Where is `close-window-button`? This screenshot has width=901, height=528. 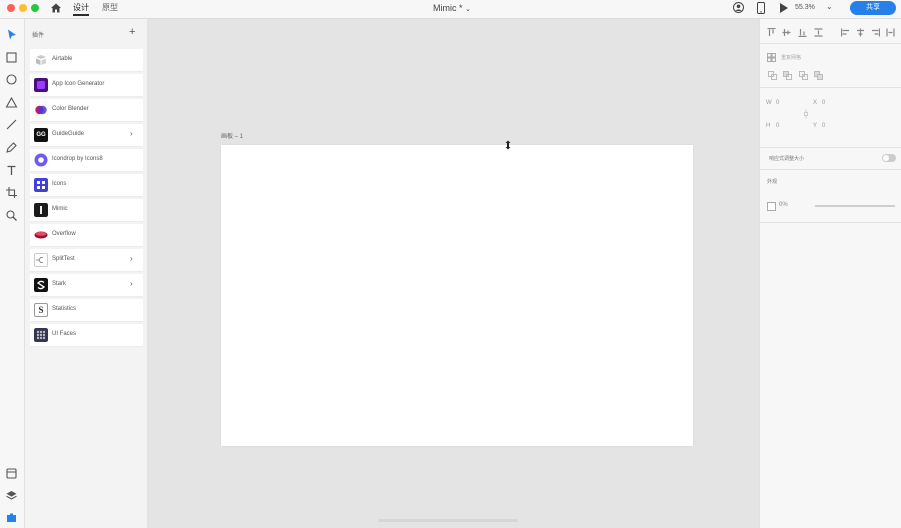 close-window-button is located at coordinates (11, 8).